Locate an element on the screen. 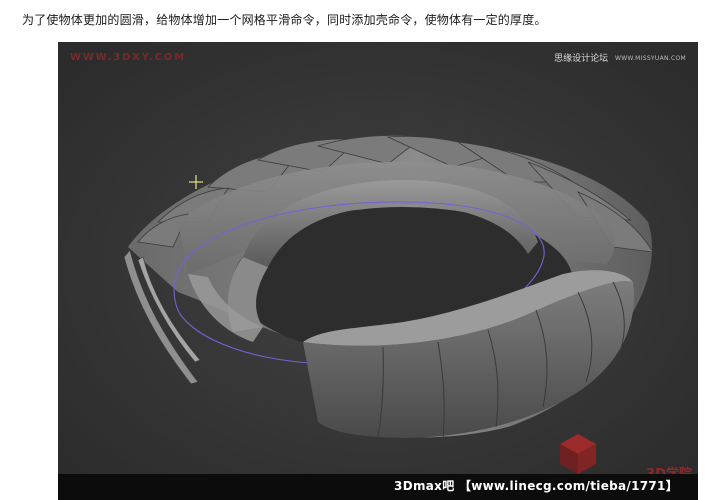  watermark-left: WWW.3DXY.COM is located at coordinates (128, 57).